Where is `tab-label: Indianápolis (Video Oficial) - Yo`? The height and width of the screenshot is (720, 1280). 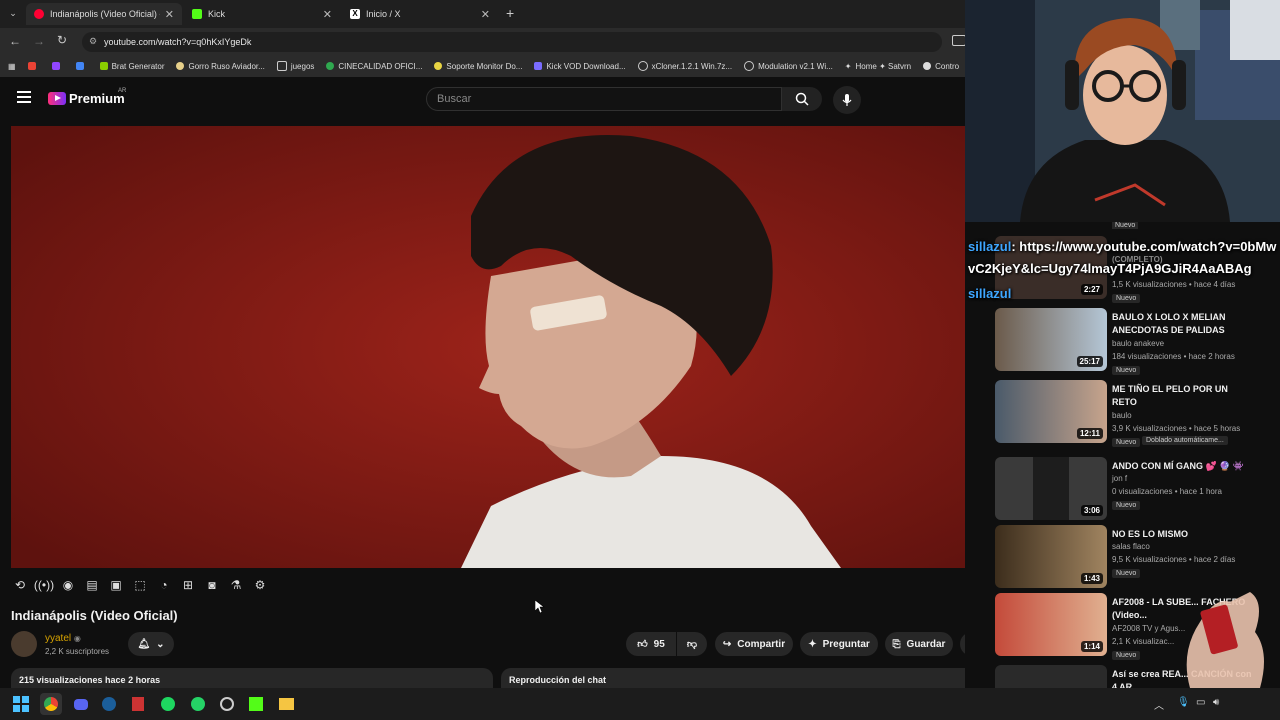 tab-label: Indianápolis (Video Oficial) - Yo is located at coordinates (105, 14).